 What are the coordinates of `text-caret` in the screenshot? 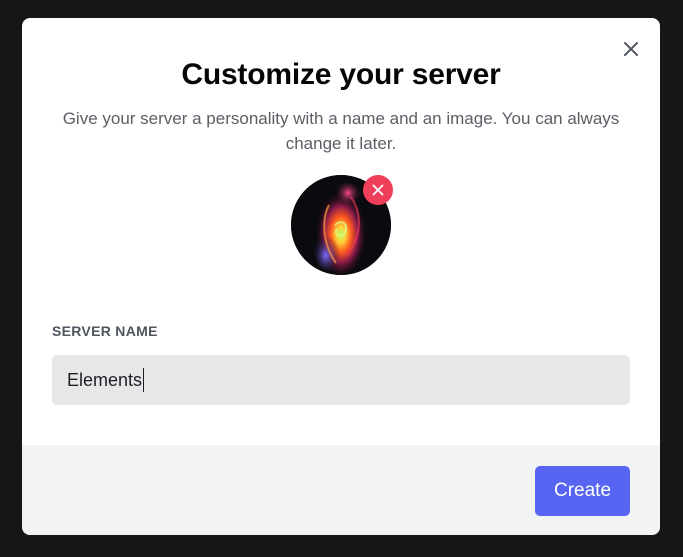 It's located at (144, 380).